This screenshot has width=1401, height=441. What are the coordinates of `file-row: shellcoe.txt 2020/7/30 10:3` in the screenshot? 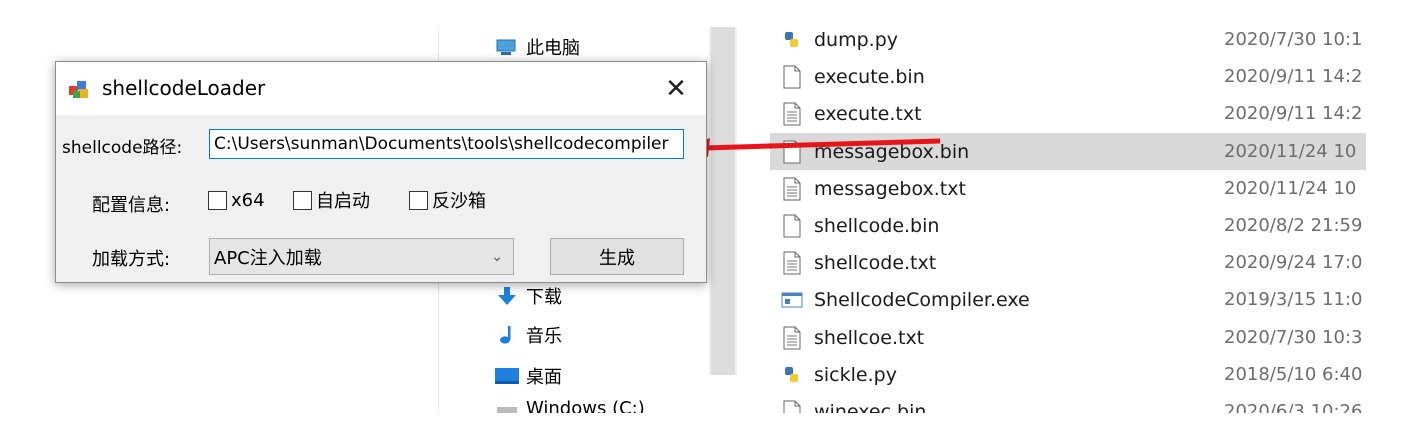 It's located at (1068, 337).